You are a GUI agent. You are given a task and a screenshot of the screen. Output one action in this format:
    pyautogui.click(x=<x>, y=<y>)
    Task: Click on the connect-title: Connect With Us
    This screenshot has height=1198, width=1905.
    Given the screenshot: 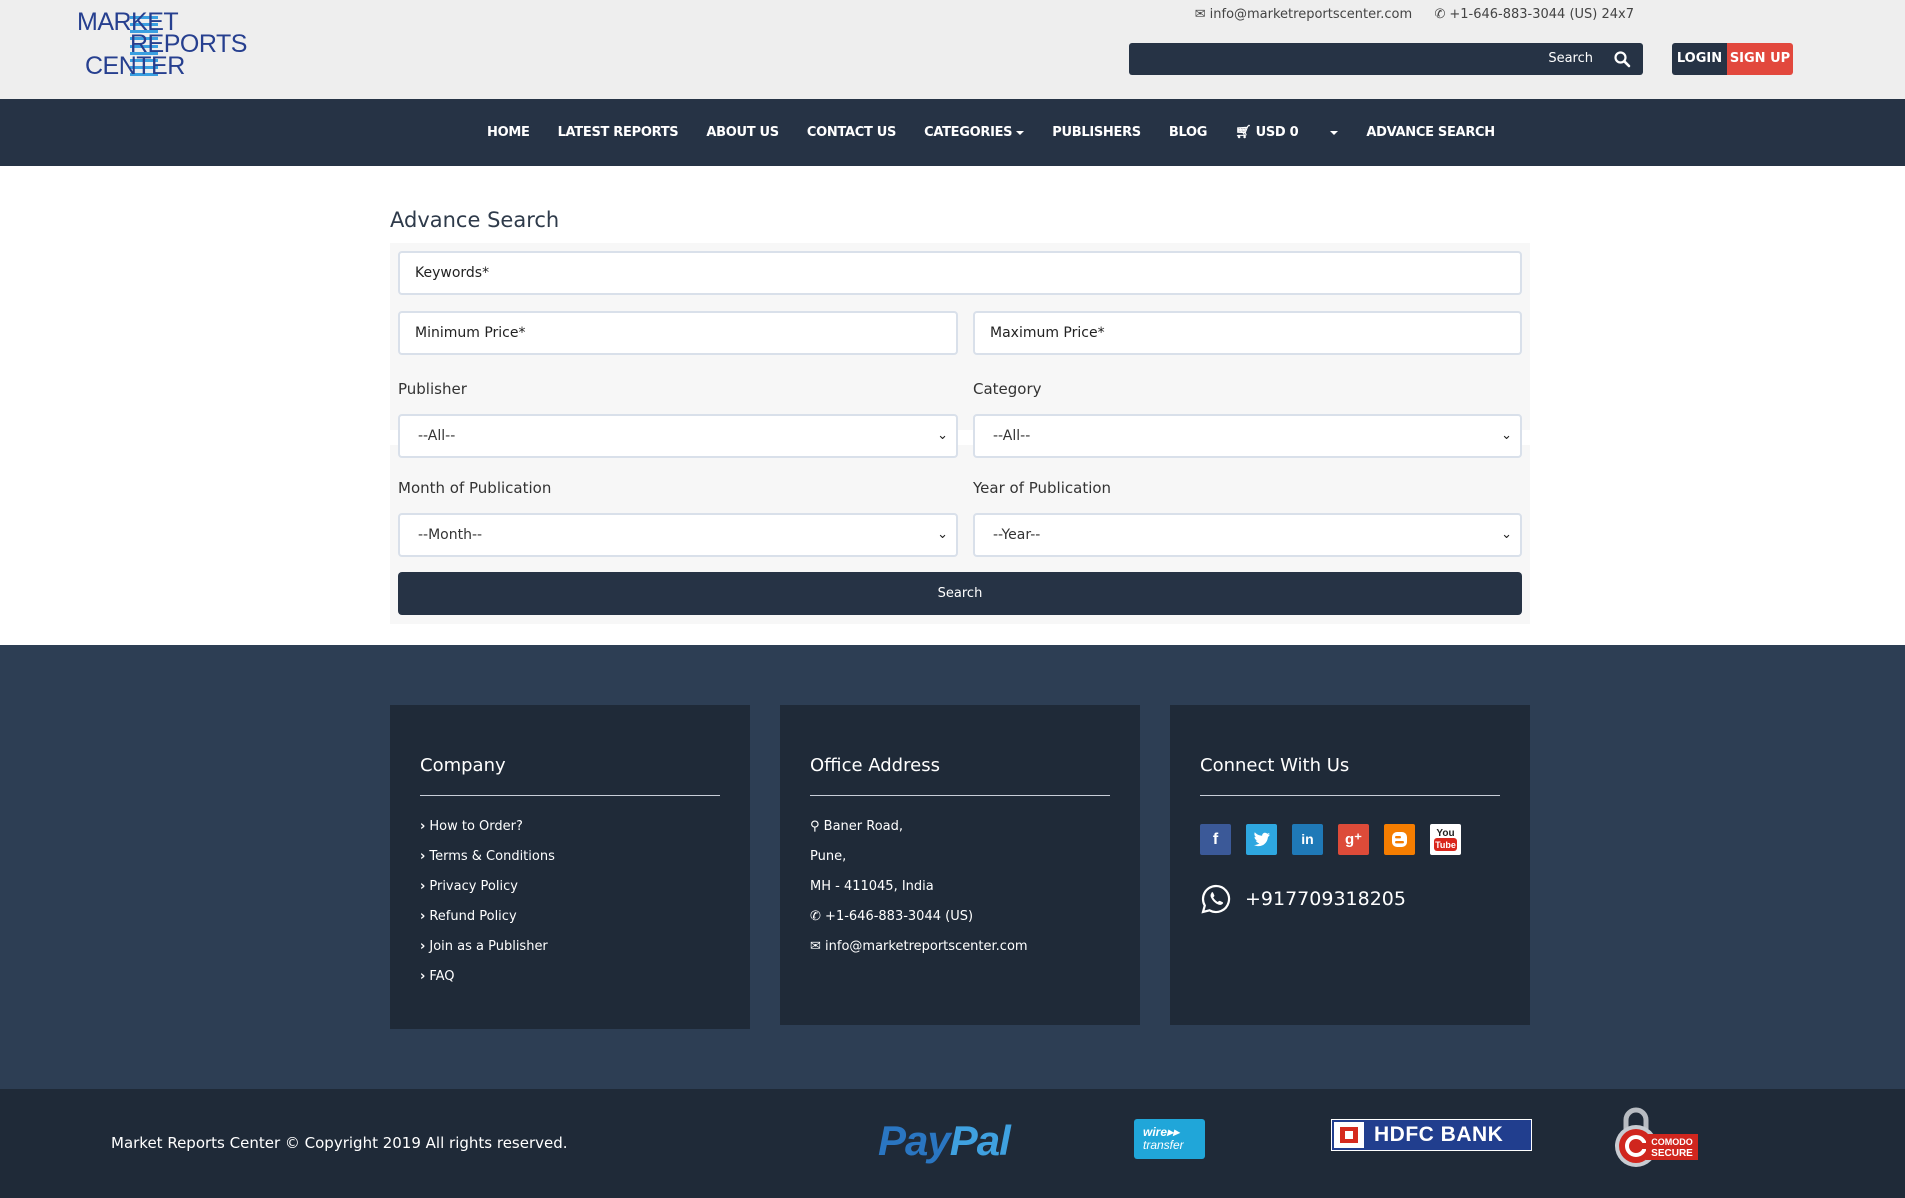 What is the action you would take?
    pyautogui.click(x=1275, y=765)
    